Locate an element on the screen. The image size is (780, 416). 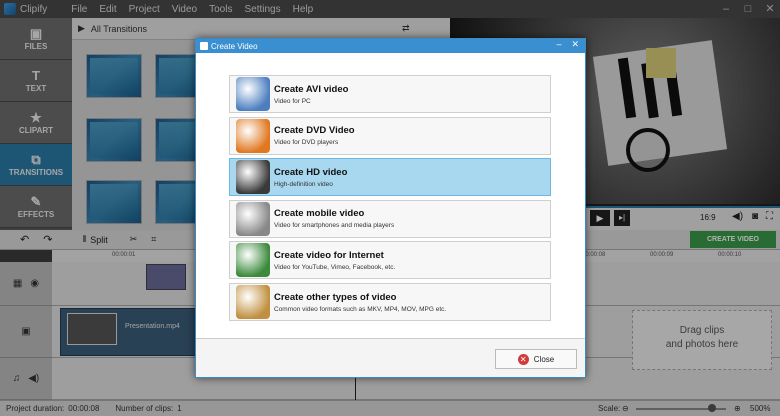
avi-icon is located at coordinates (253, 94).